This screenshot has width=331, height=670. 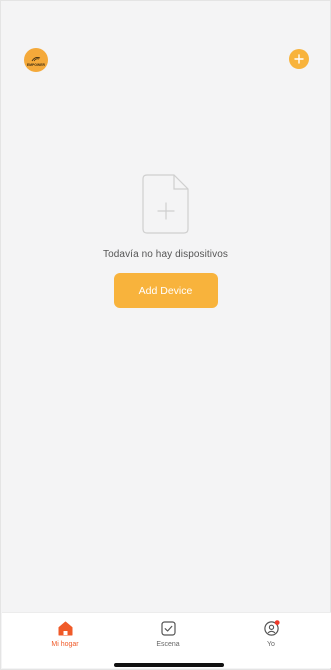 What do you see at coordinates (36, 64) in the screenshot?
I see `logo-text: EMPOWER` at bounding box center [36, 64].